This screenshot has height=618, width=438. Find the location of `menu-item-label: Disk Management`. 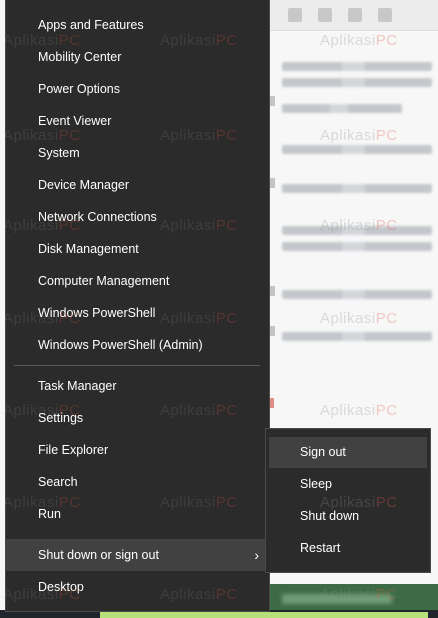

menu-item-label: Disk Management is located at coordinates (88, 249).